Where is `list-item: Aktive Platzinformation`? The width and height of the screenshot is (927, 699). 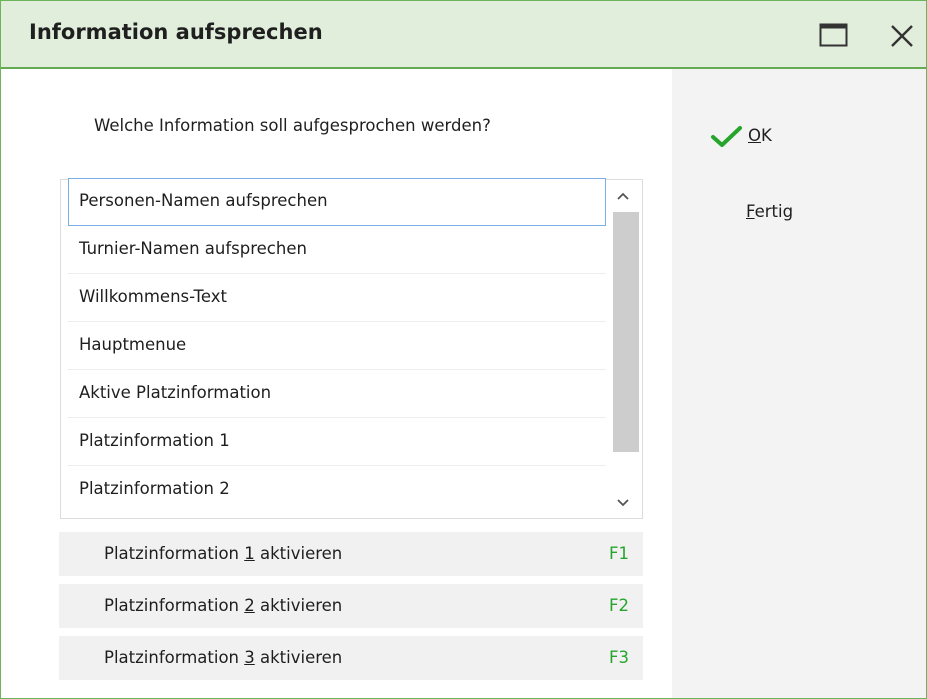 list-item: Aktive Platzinformation is located at coordinates (337, 394).